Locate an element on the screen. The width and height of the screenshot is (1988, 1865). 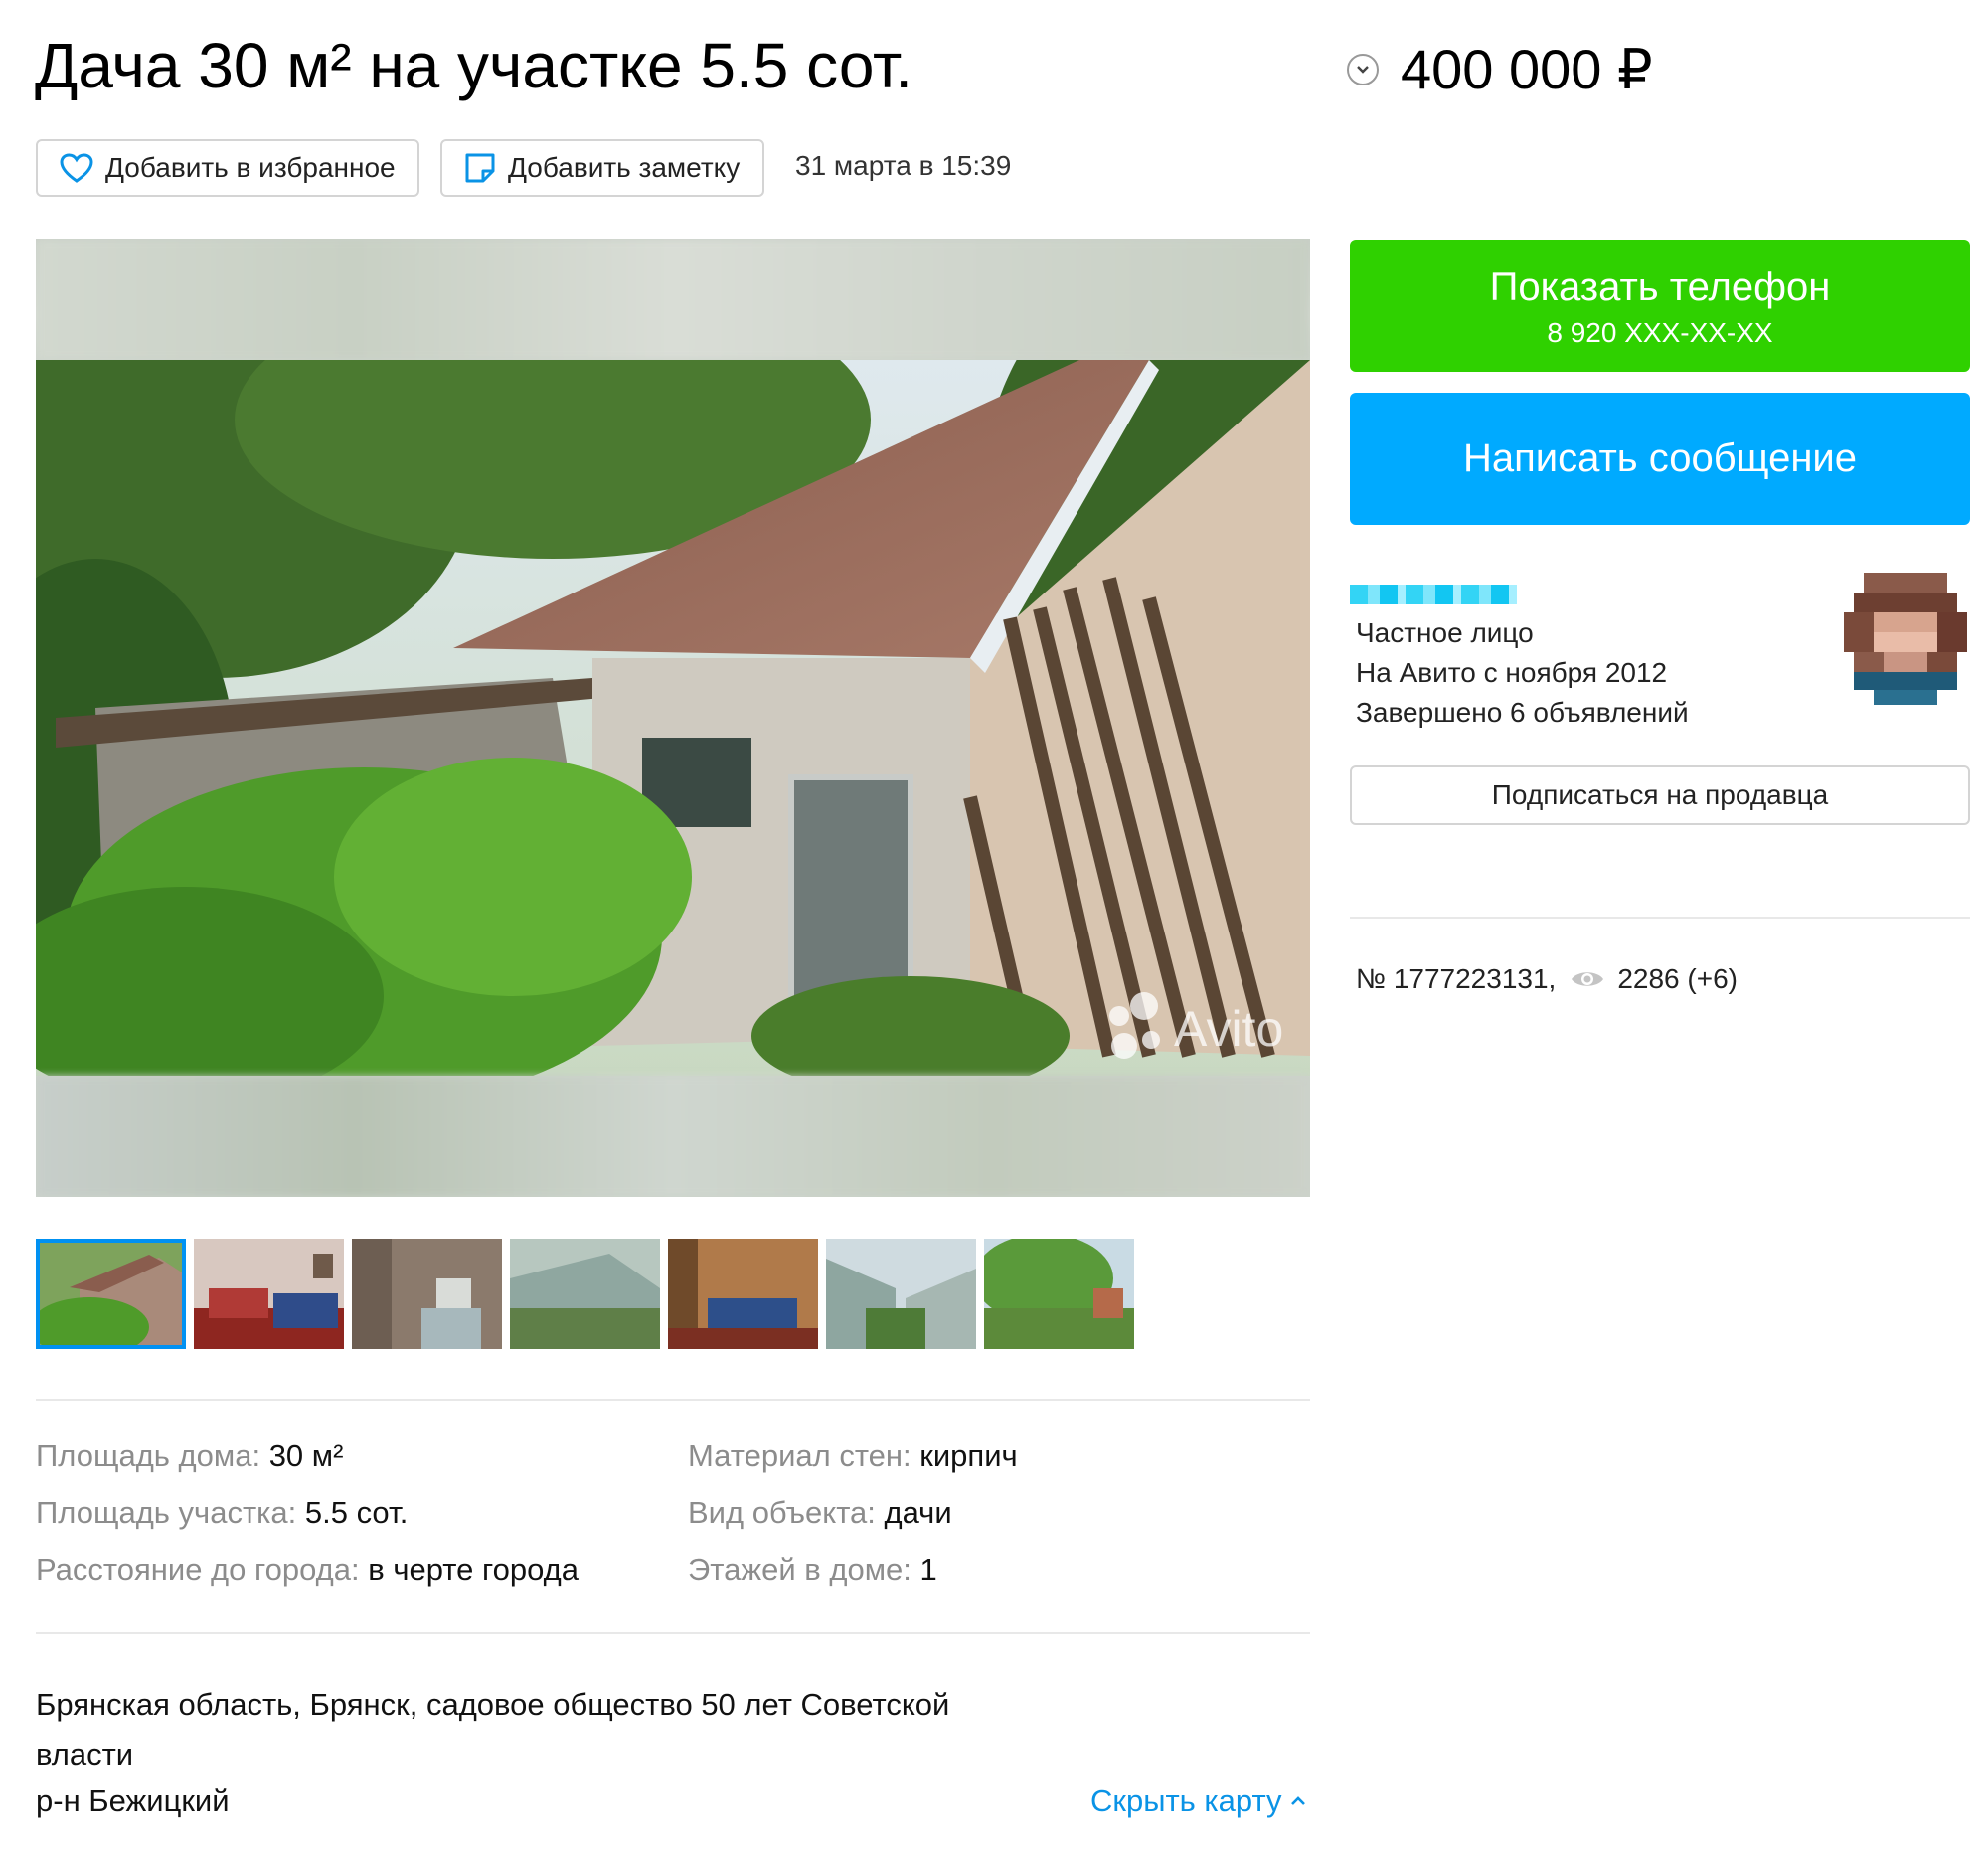
note-icon is located at coordinates (480, 168).